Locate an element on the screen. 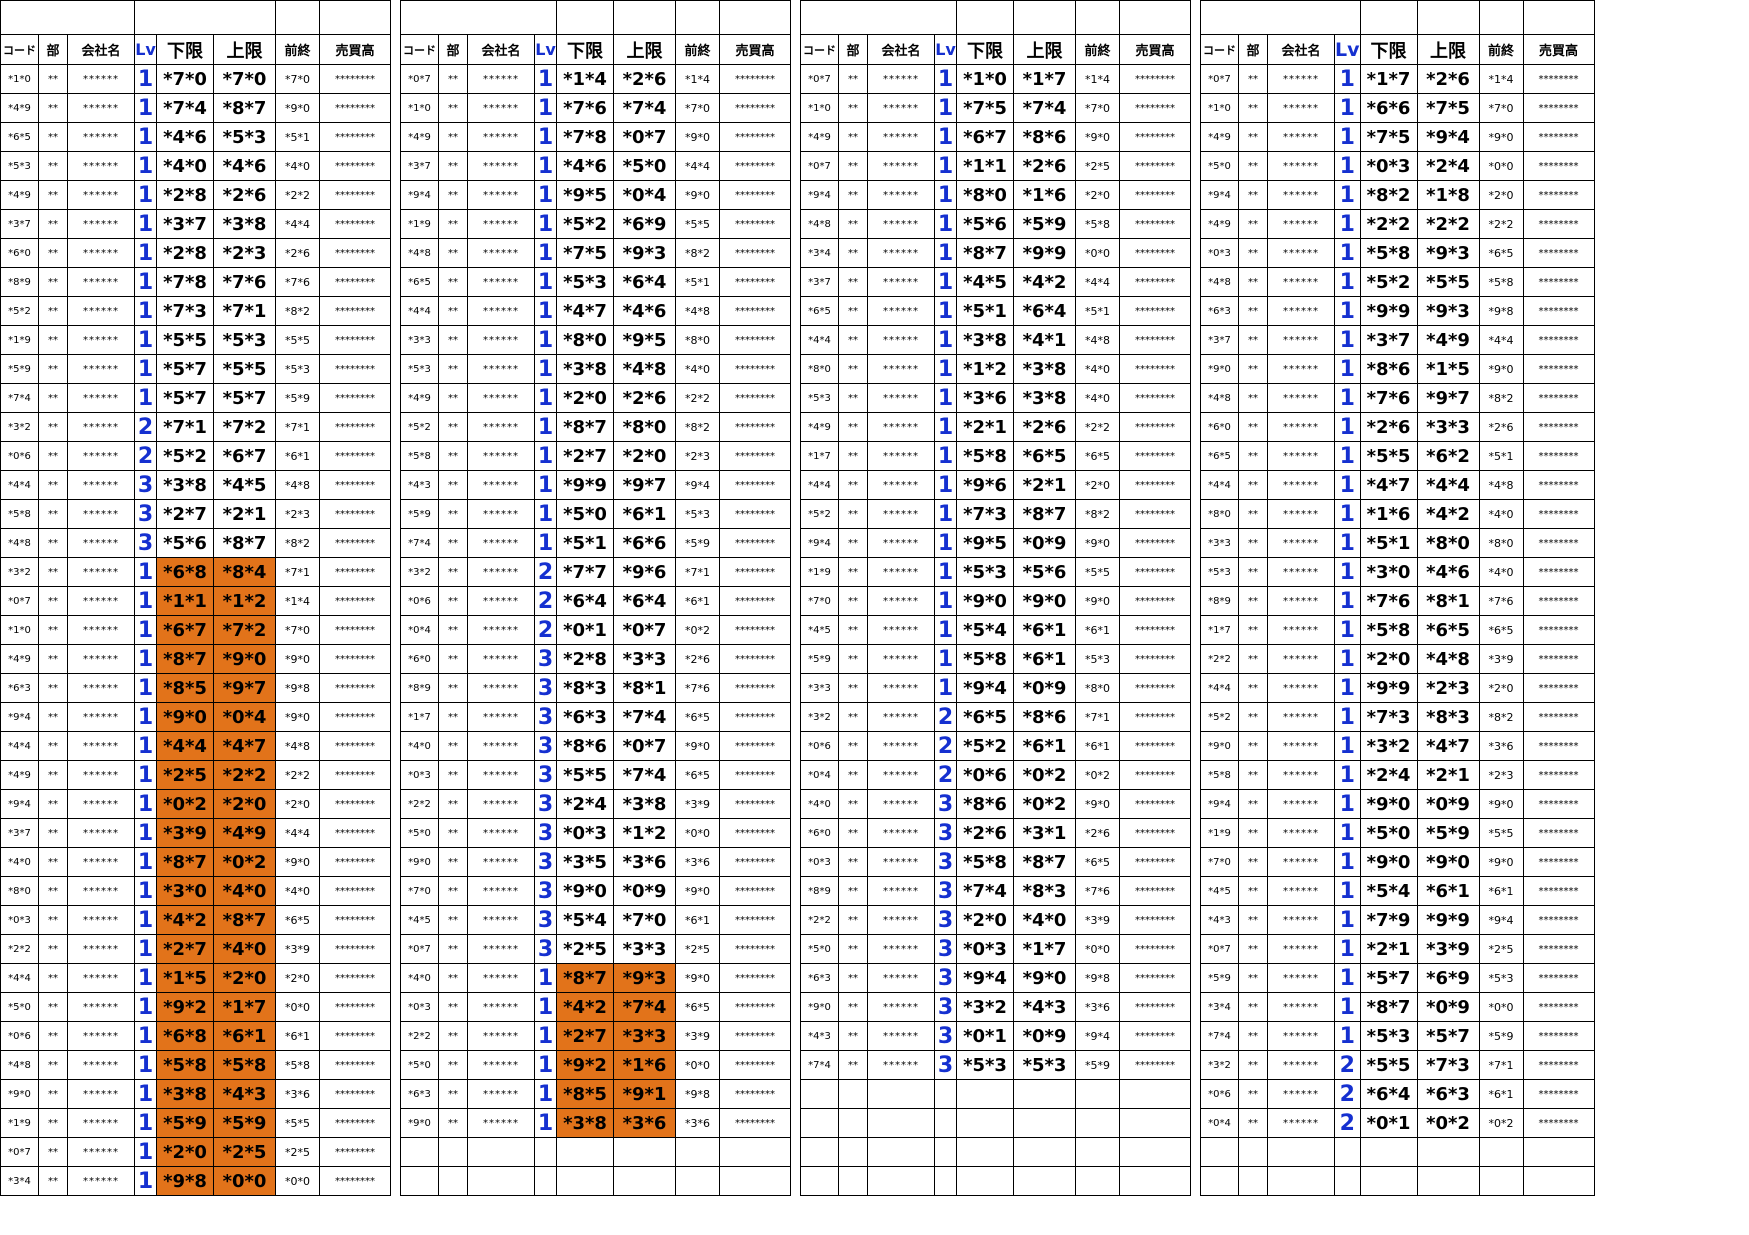  previous-close: *2*6 is located at coordinates (297, 253).